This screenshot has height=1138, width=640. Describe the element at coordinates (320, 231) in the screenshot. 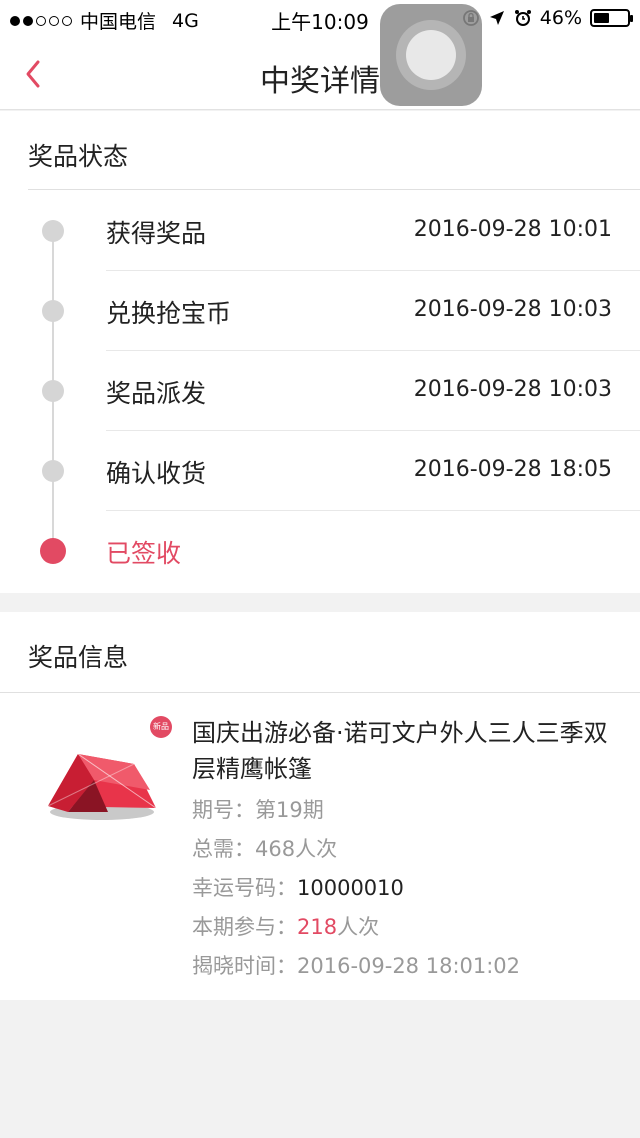

I see `timeline-step: 获得奖品 2016-09-28 10:01` at that location.